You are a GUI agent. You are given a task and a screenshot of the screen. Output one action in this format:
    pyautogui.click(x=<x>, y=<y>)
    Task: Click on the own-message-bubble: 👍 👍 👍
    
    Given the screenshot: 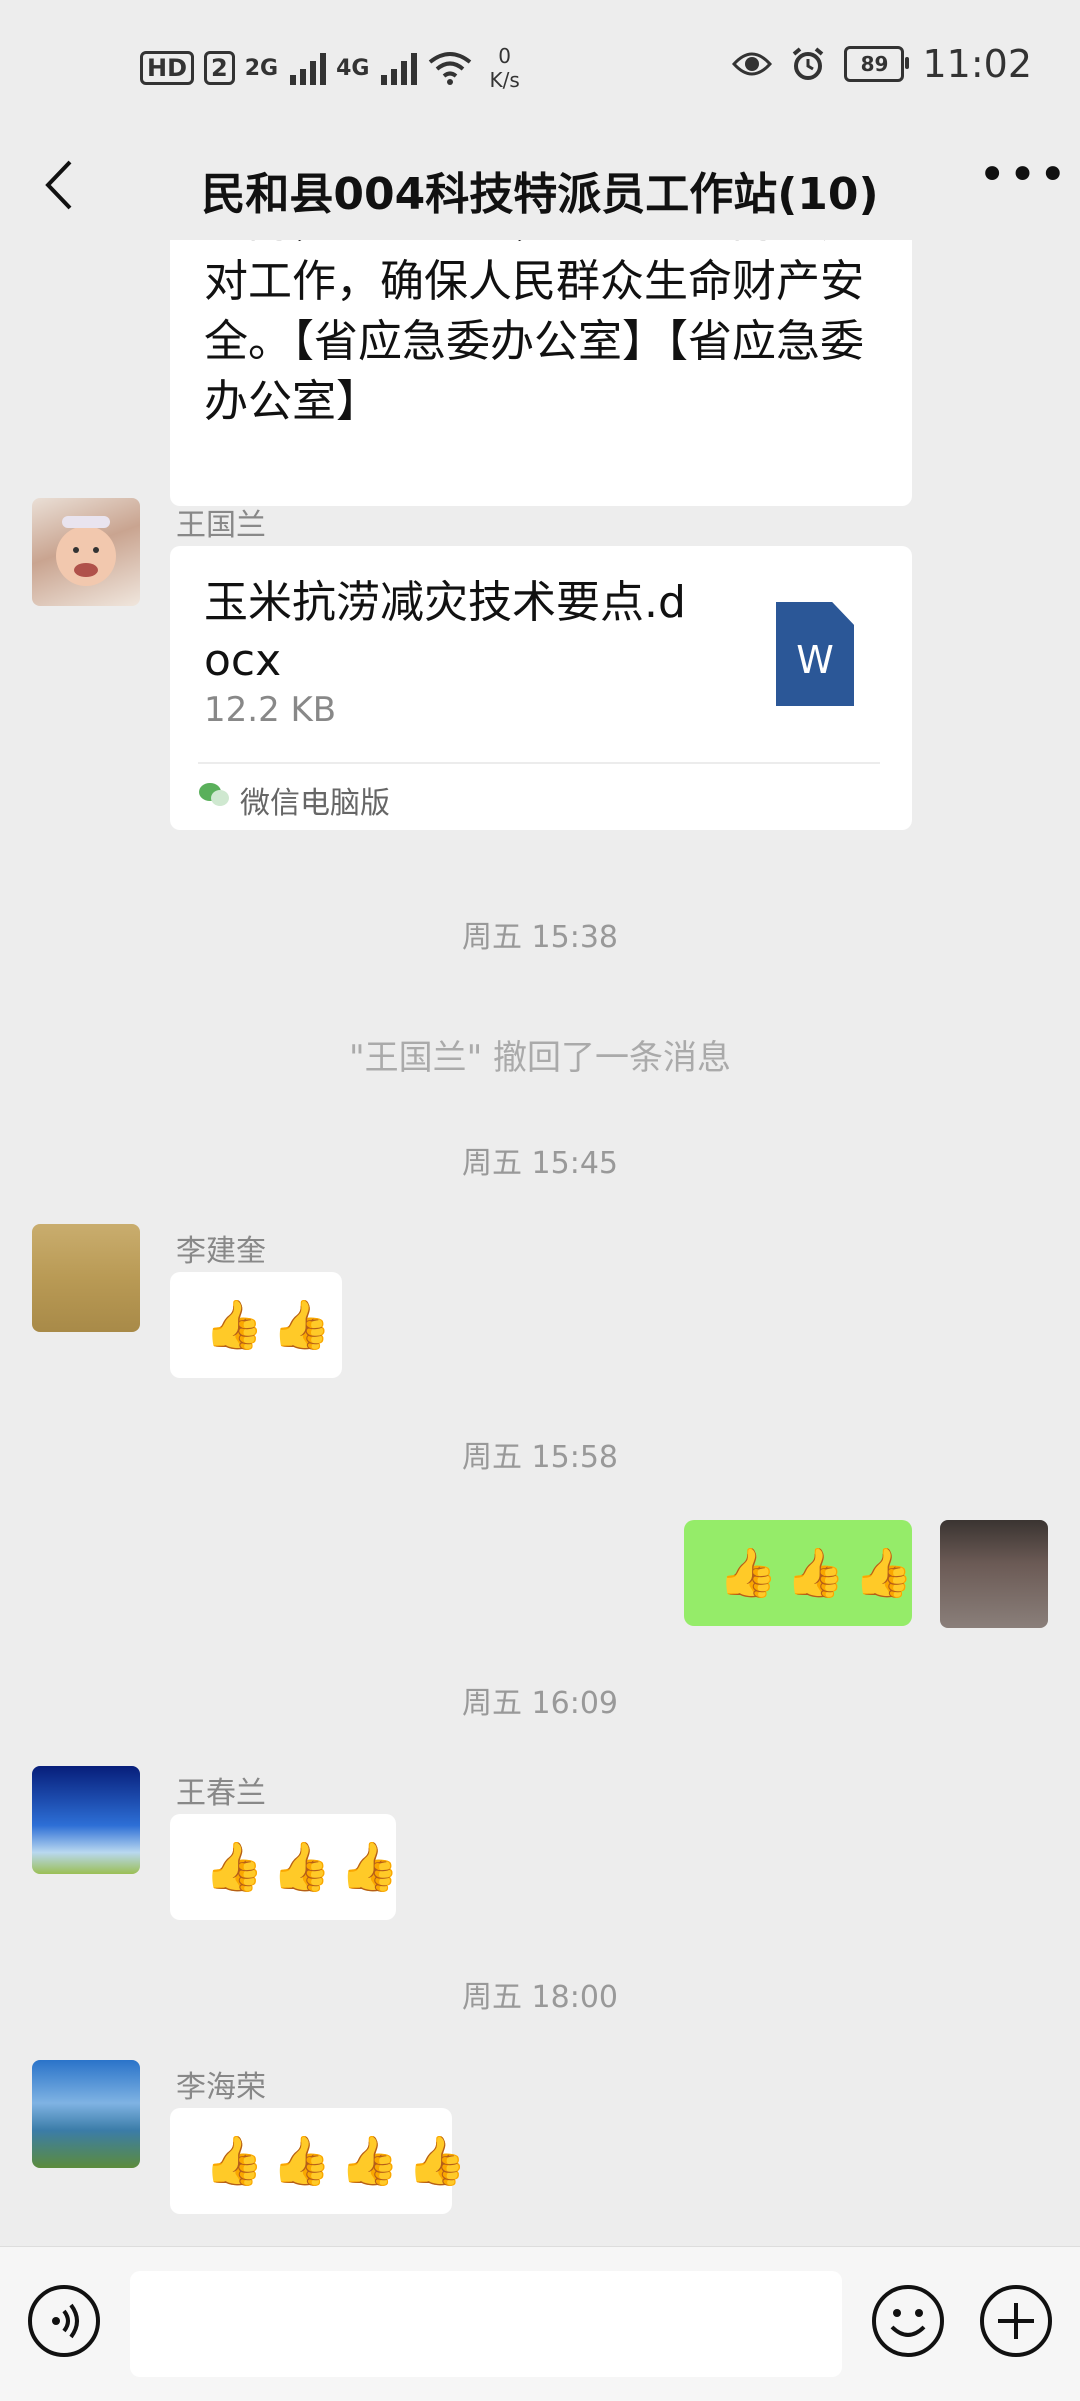 What is the action you would take?
    pyautogui.click(x=799, y=1573)
    